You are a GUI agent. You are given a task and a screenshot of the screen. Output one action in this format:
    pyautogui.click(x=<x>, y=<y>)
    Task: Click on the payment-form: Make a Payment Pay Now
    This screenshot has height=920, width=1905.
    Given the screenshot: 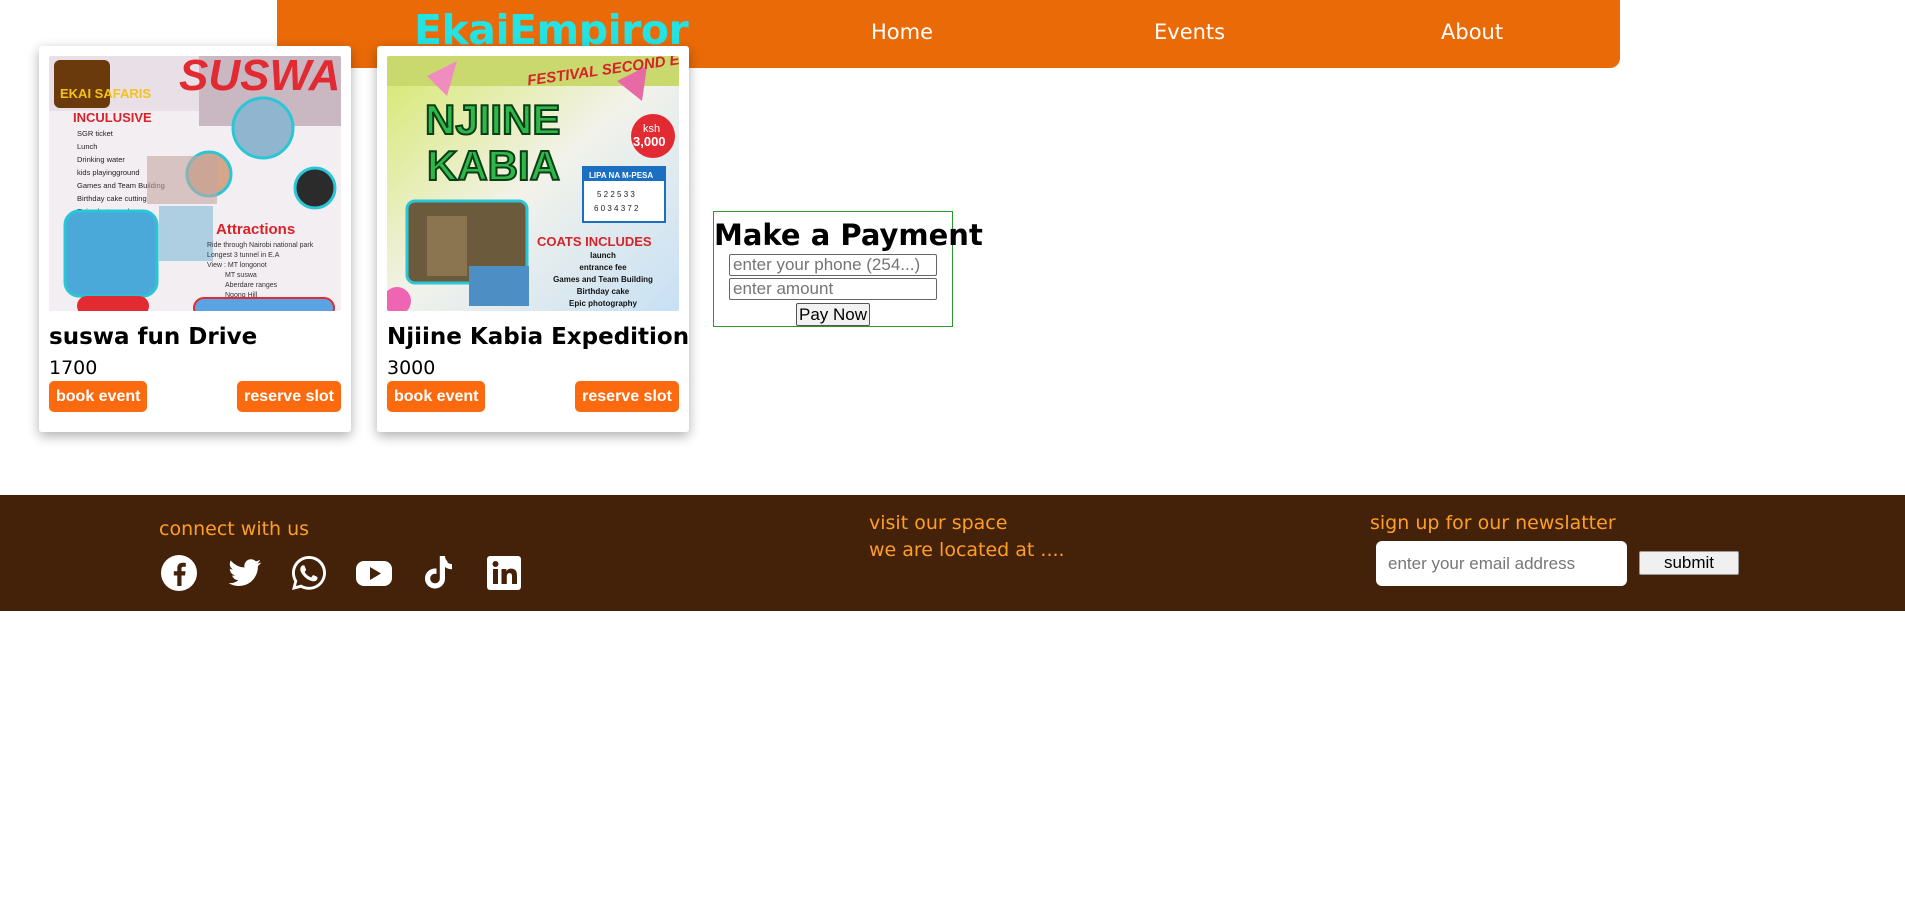 What is the action you would take?
    pyautogui.click(x=848, y=269)
    